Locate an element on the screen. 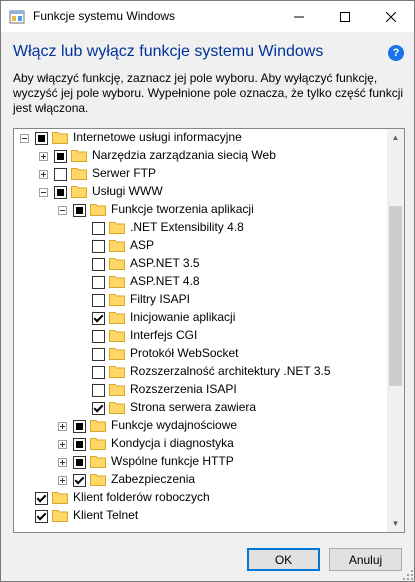 The height and width of the screenshot is (582, 415). tree-row: Filtry ISAPI is located at coordinates (200, 300).